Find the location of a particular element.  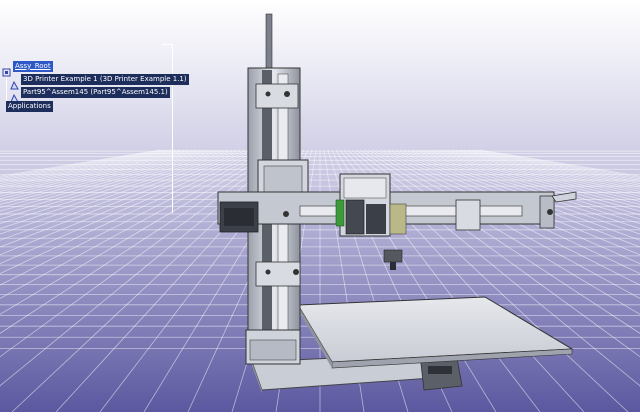

tree-applications-label: Applications is located at coordinates (29, 106).